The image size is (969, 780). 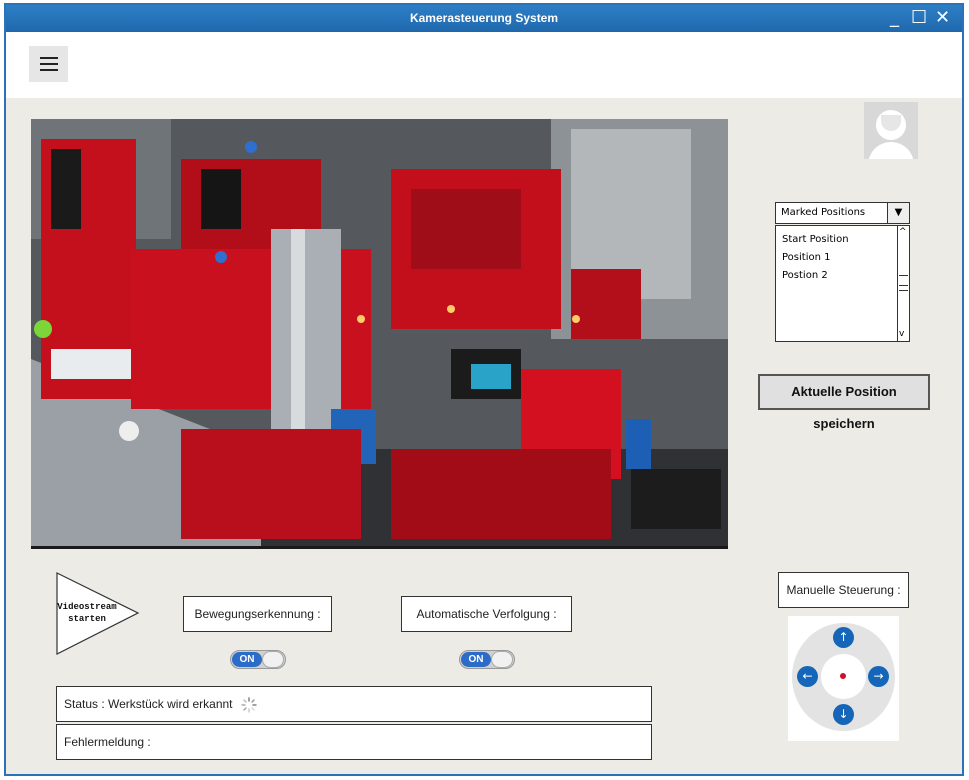 I want to click on videostream-label-line2: starten, so click(x=87, y=619).